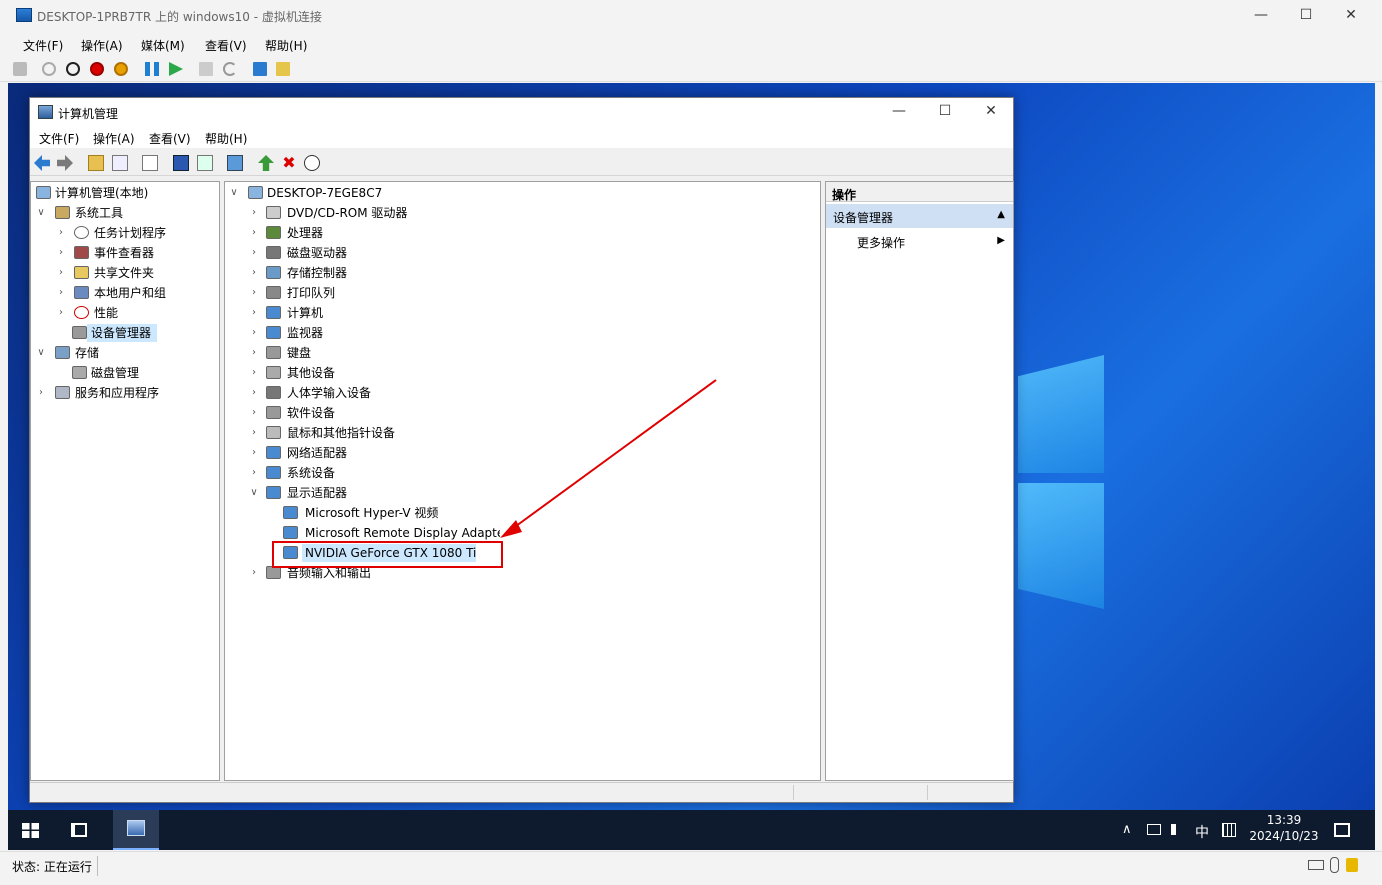 Image resolution: width=1382 pixels, height=885 pixels. Describe the element at coordinates (312, 163) in the screenshot. I see `disable-device-icon` at that location.